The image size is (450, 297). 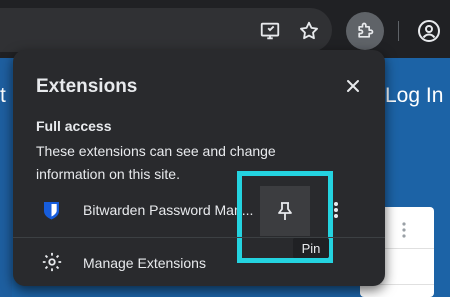 I want to click on address-bar, so click(x=166, y=30).